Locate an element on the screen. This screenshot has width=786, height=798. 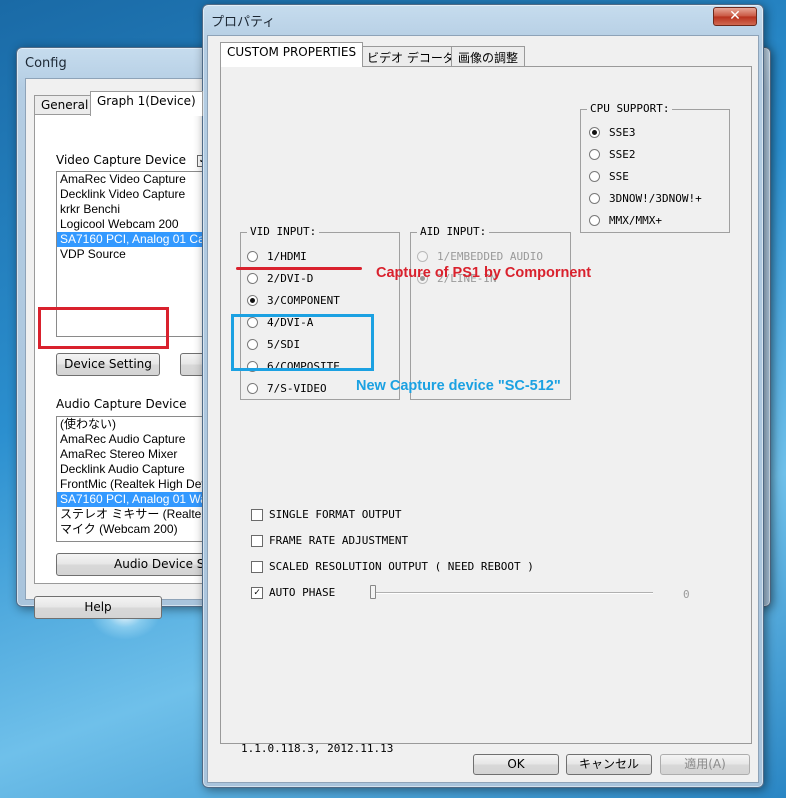
cpu-option-label: SSE is located at coordinates (619, 176).